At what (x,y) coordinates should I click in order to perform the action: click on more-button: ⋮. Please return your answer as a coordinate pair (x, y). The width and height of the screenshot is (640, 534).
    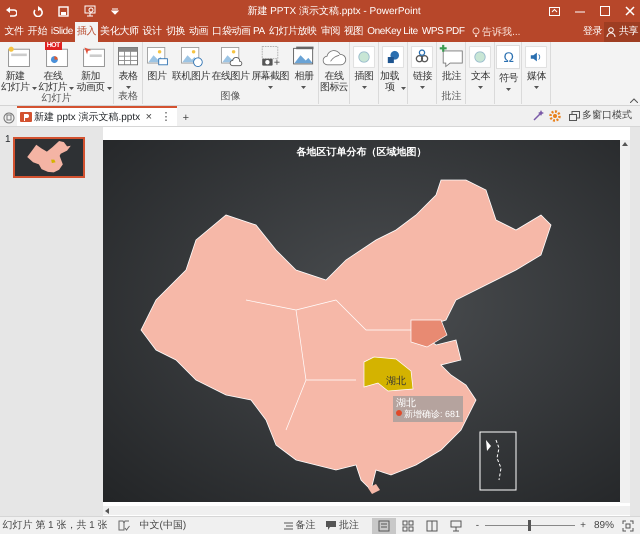
    Looking at the image, I should click on (166, 117).